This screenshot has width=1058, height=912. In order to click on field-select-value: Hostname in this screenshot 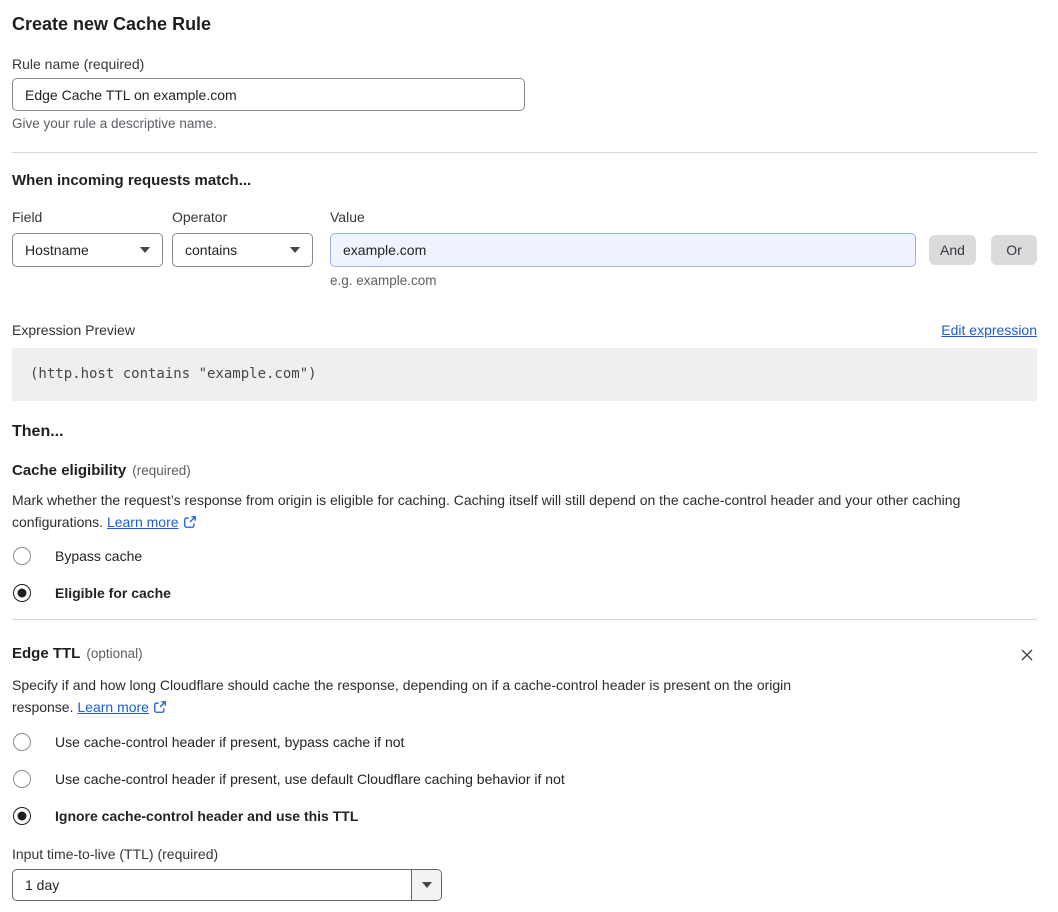, I will do `click(57, 250)`.